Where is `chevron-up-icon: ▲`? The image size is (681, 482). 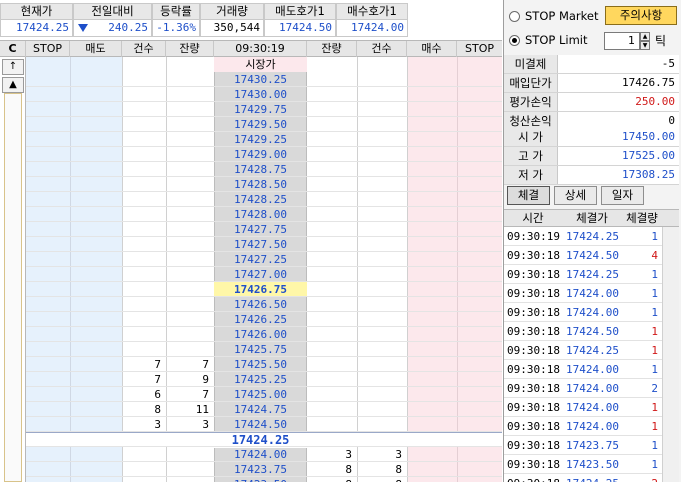 chevron-up-icon: ▲ is located at coordinates (645, 36).